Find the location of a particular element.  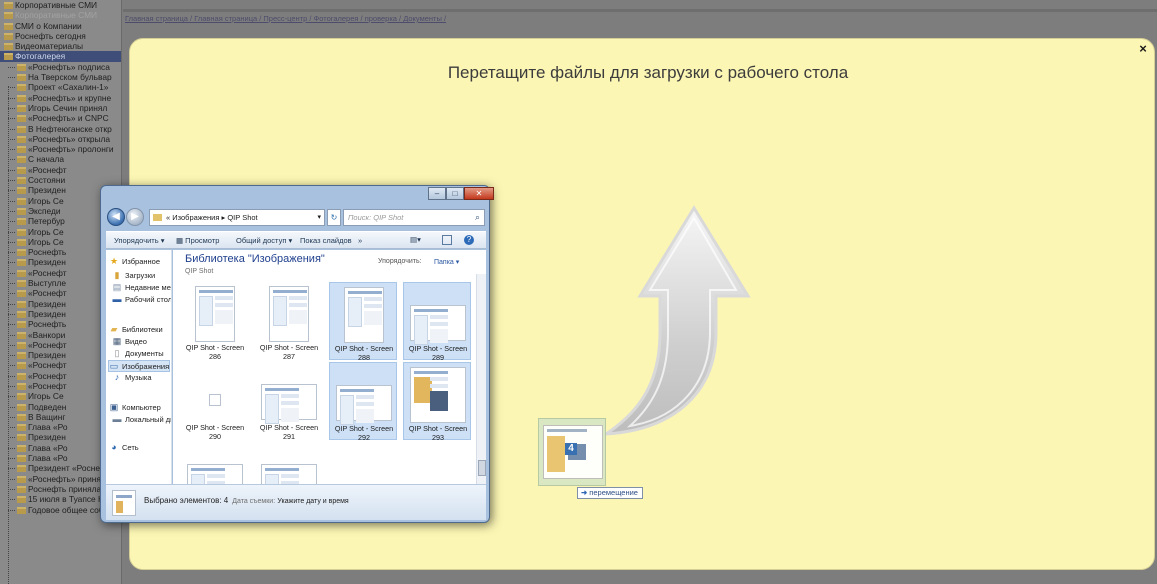

maximize-button: □ is located at coordinates (455, 193).